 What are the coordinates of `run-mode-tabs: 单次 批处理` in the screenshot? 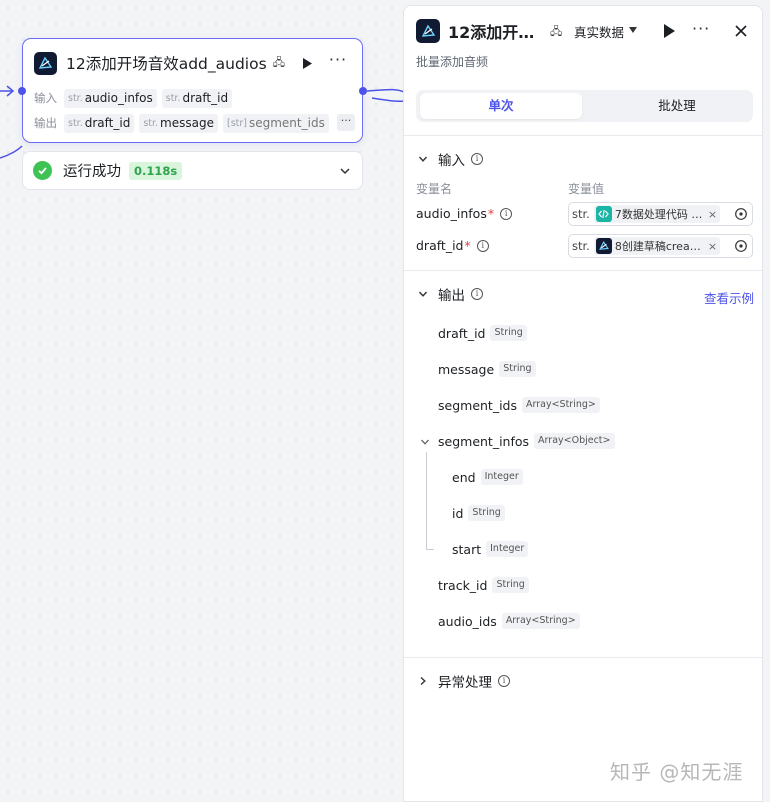 It's located at (584, 106).